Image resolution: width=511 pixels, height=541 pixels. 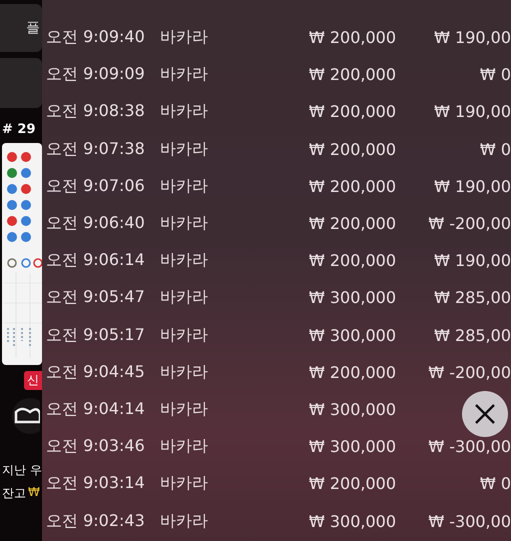 I want to click on time-cell-text: 오전 9:09:40, so click(x=96, y=37).